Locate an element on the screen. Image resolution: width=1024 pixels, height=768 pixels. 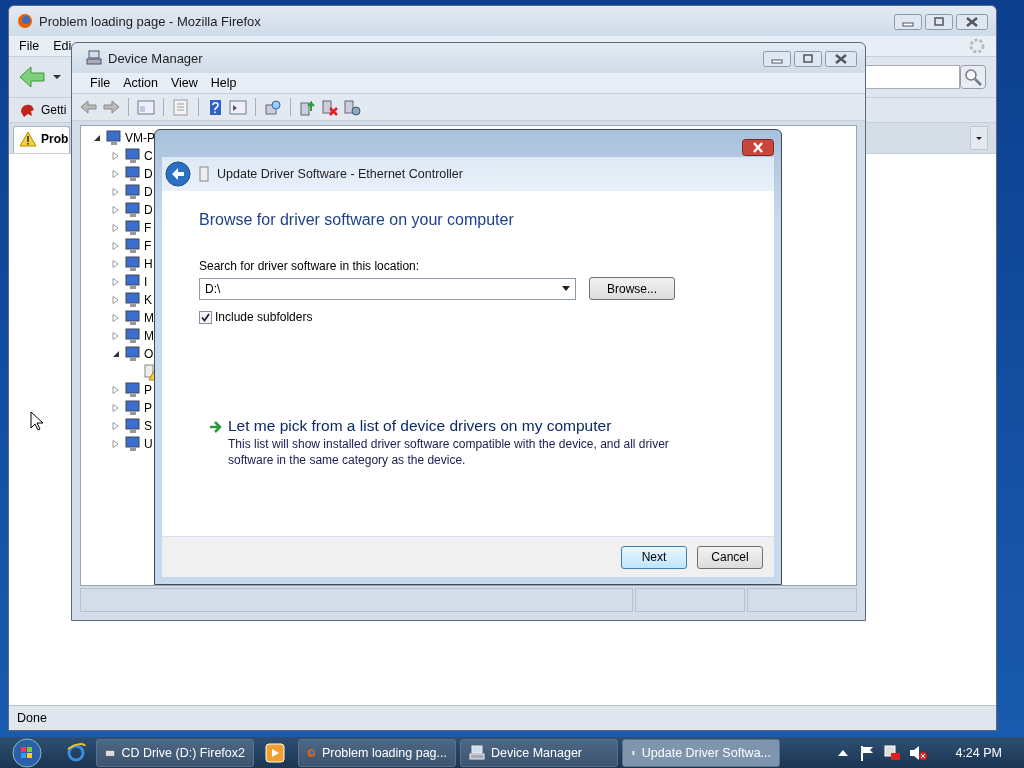
scan-hardware-icon is located at coordinates (273, 107).